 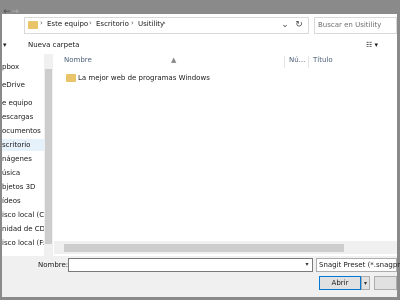 I want to click on file-name-input, so click(x=190, y=265).